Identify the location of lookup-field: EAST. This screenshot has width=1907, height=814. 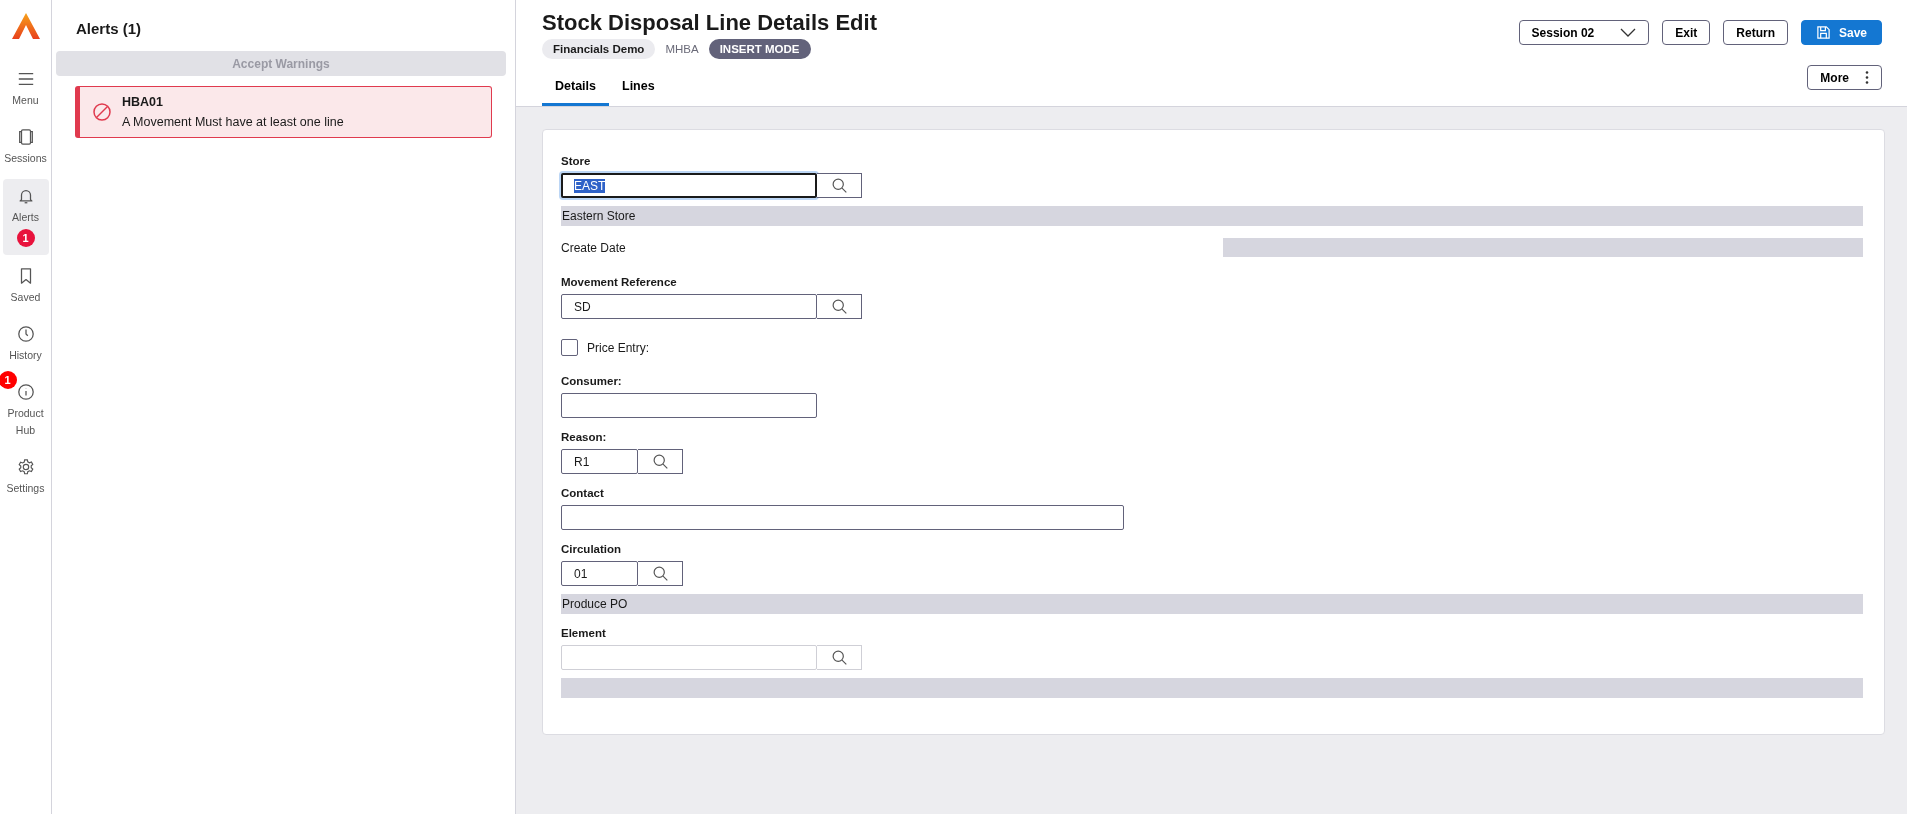
(689, 185).